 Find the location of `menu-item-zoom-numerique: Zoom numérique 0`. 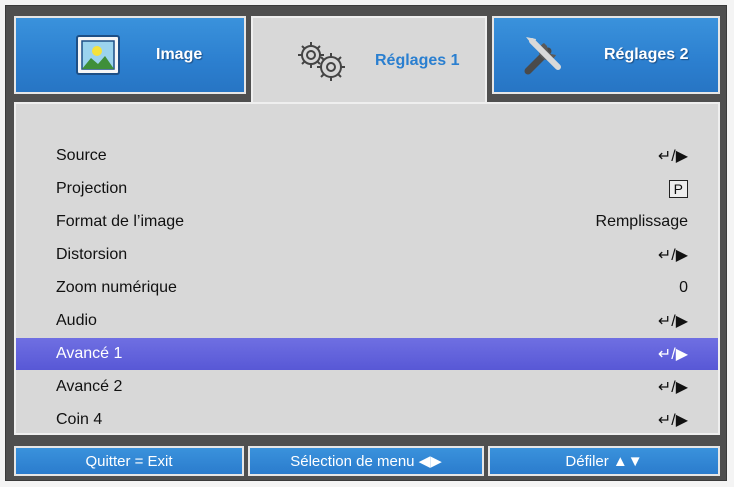

menu-item-zoom-numerique: Zoom numérique 0 is located at coordinates (367, 288).